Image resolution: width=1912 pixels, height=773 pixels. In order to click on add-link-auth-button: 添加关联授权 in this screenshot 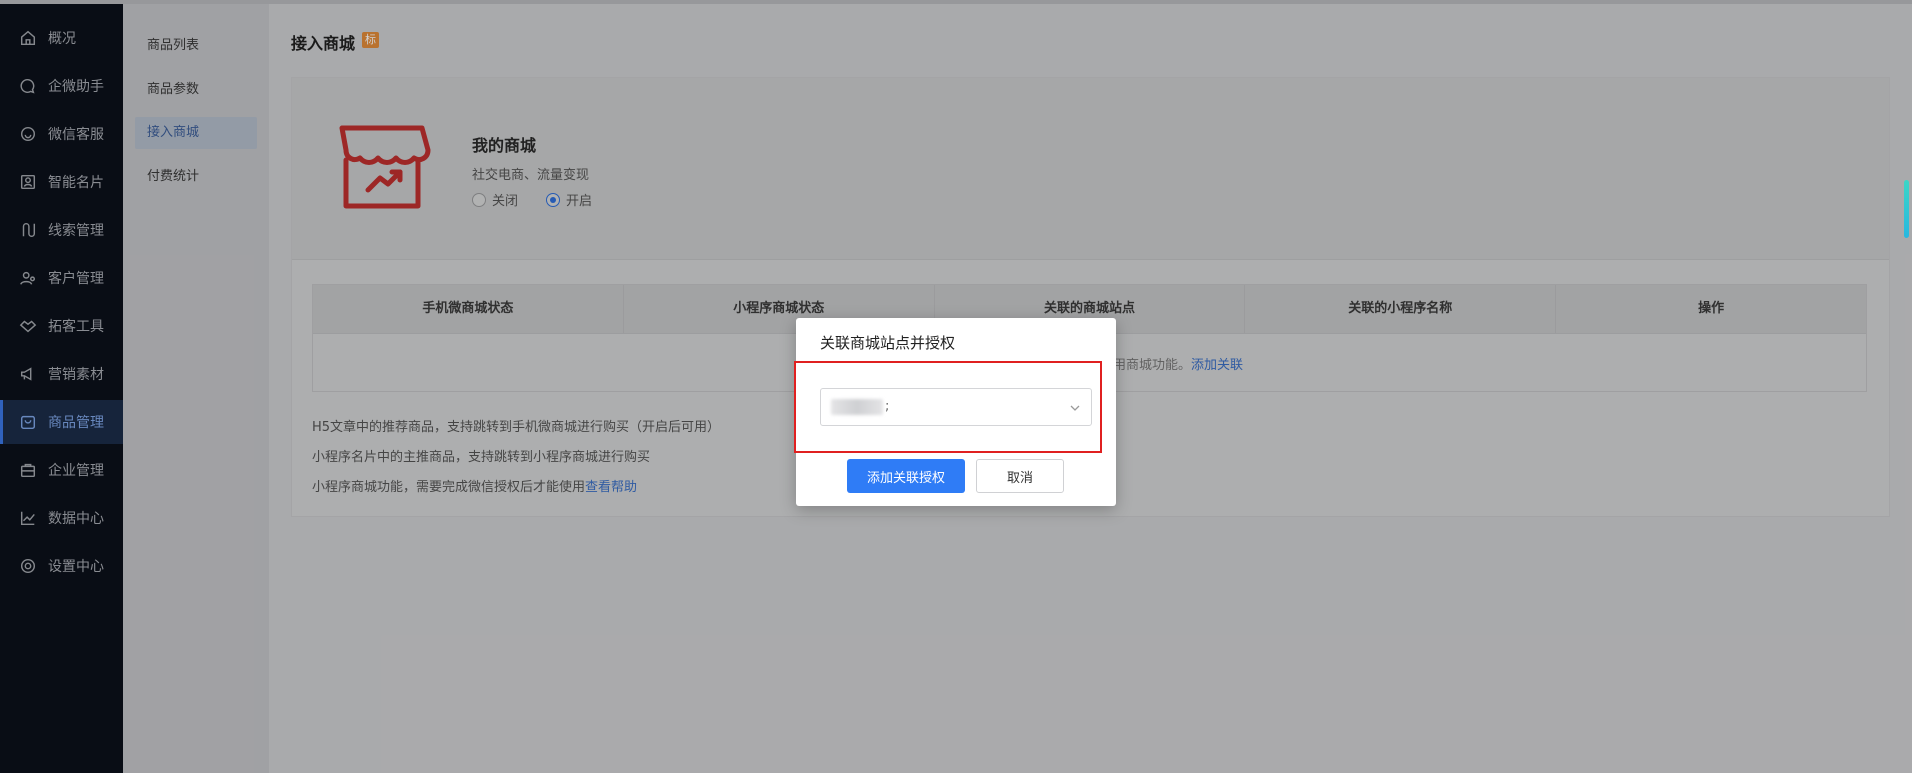, I will do `click(906, 476)`.